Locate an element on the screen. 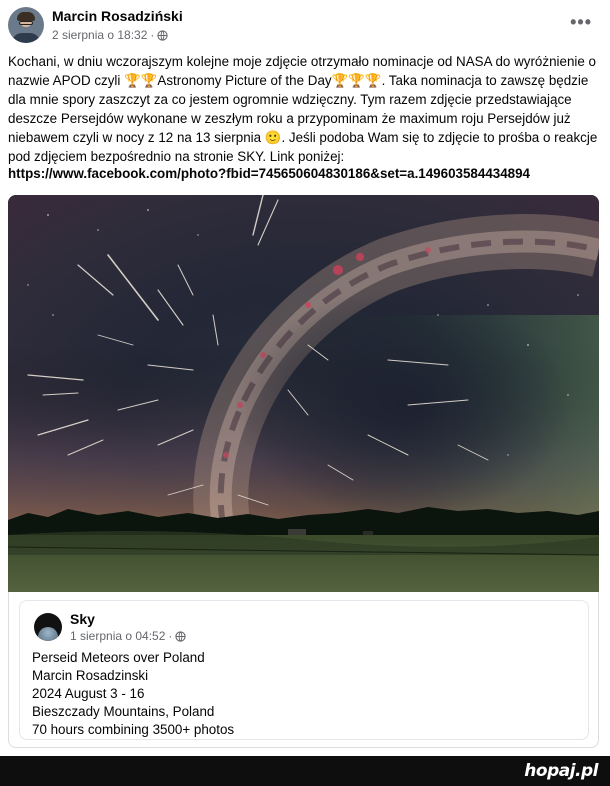 The width and height of the screenshot is (610, 786). shared-post-date: 1 sierpnia o 04:52 is located at coordinates (117, 636).